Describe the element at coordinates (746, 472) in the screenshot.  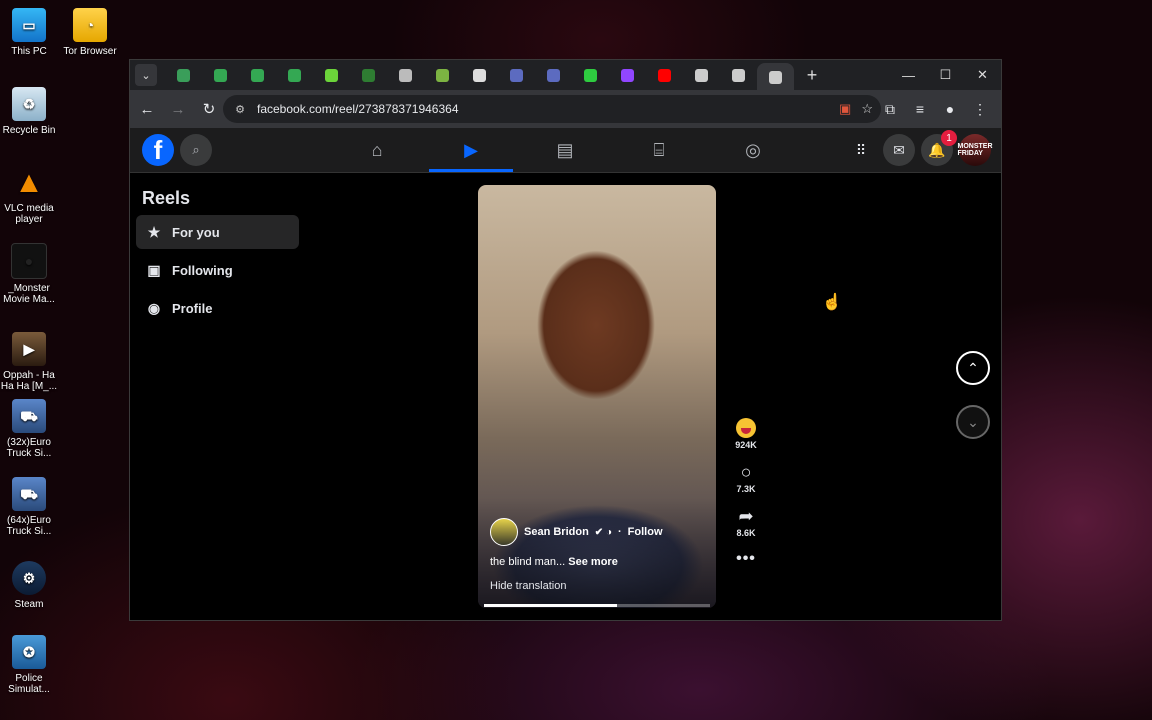
I see `comment-icon: ○` at that location.